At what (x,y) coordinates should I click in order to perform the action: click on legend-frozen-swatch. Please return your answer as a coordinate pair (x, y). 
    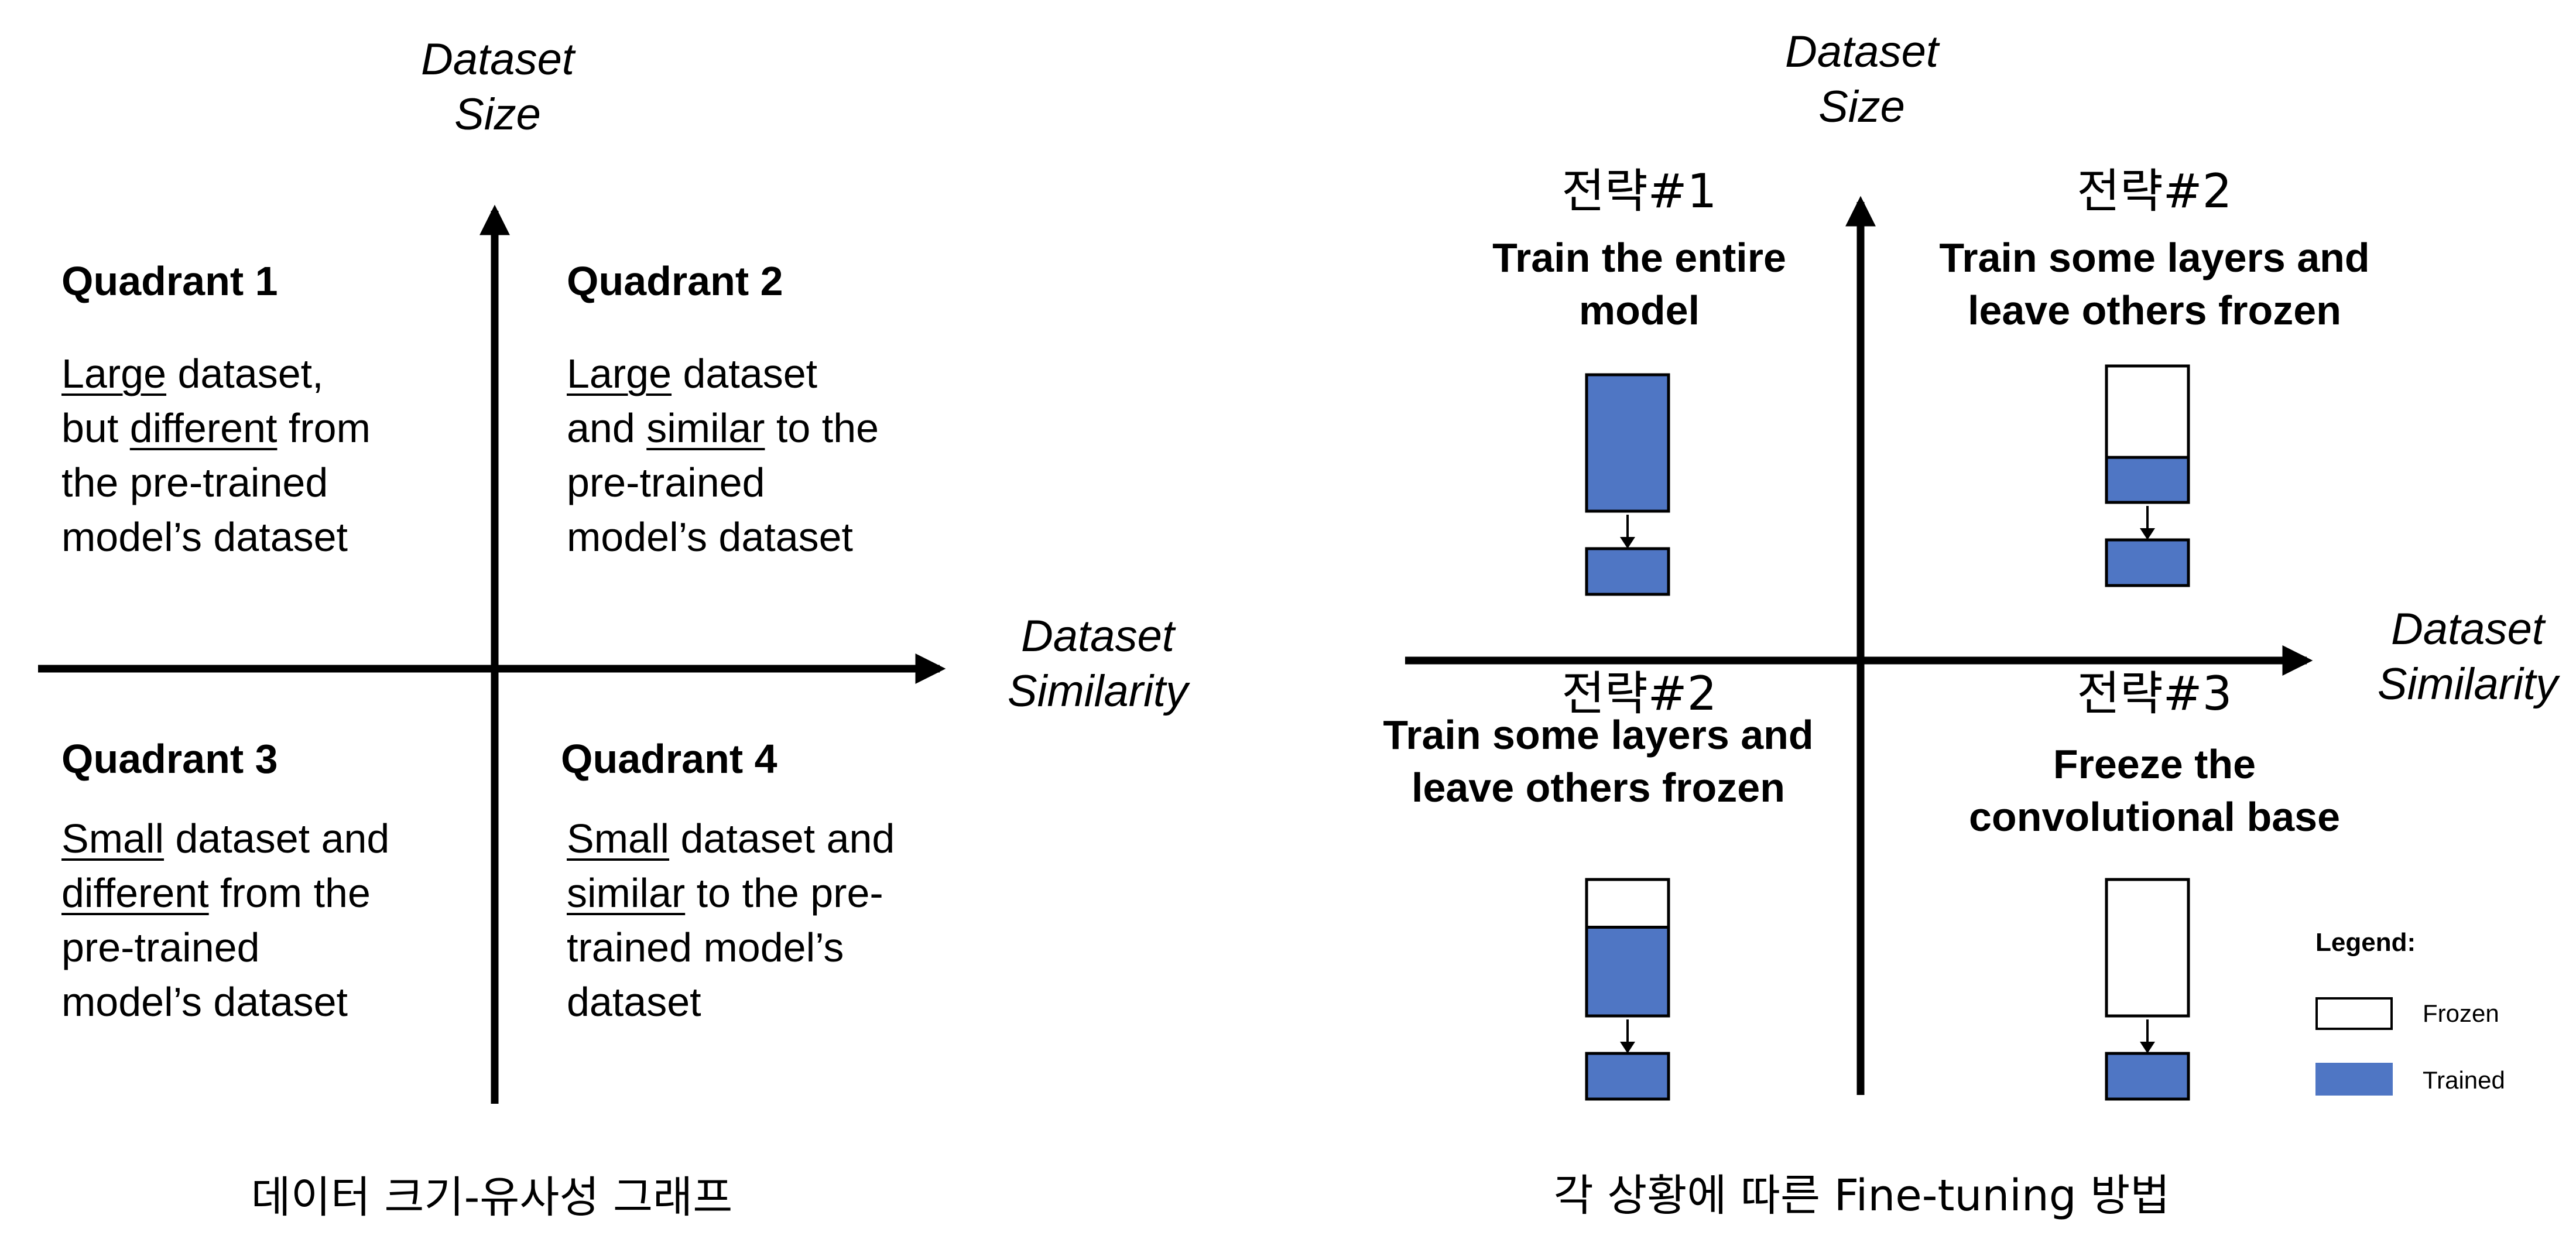
    Looking at the image, I should click on (2354, 1013).